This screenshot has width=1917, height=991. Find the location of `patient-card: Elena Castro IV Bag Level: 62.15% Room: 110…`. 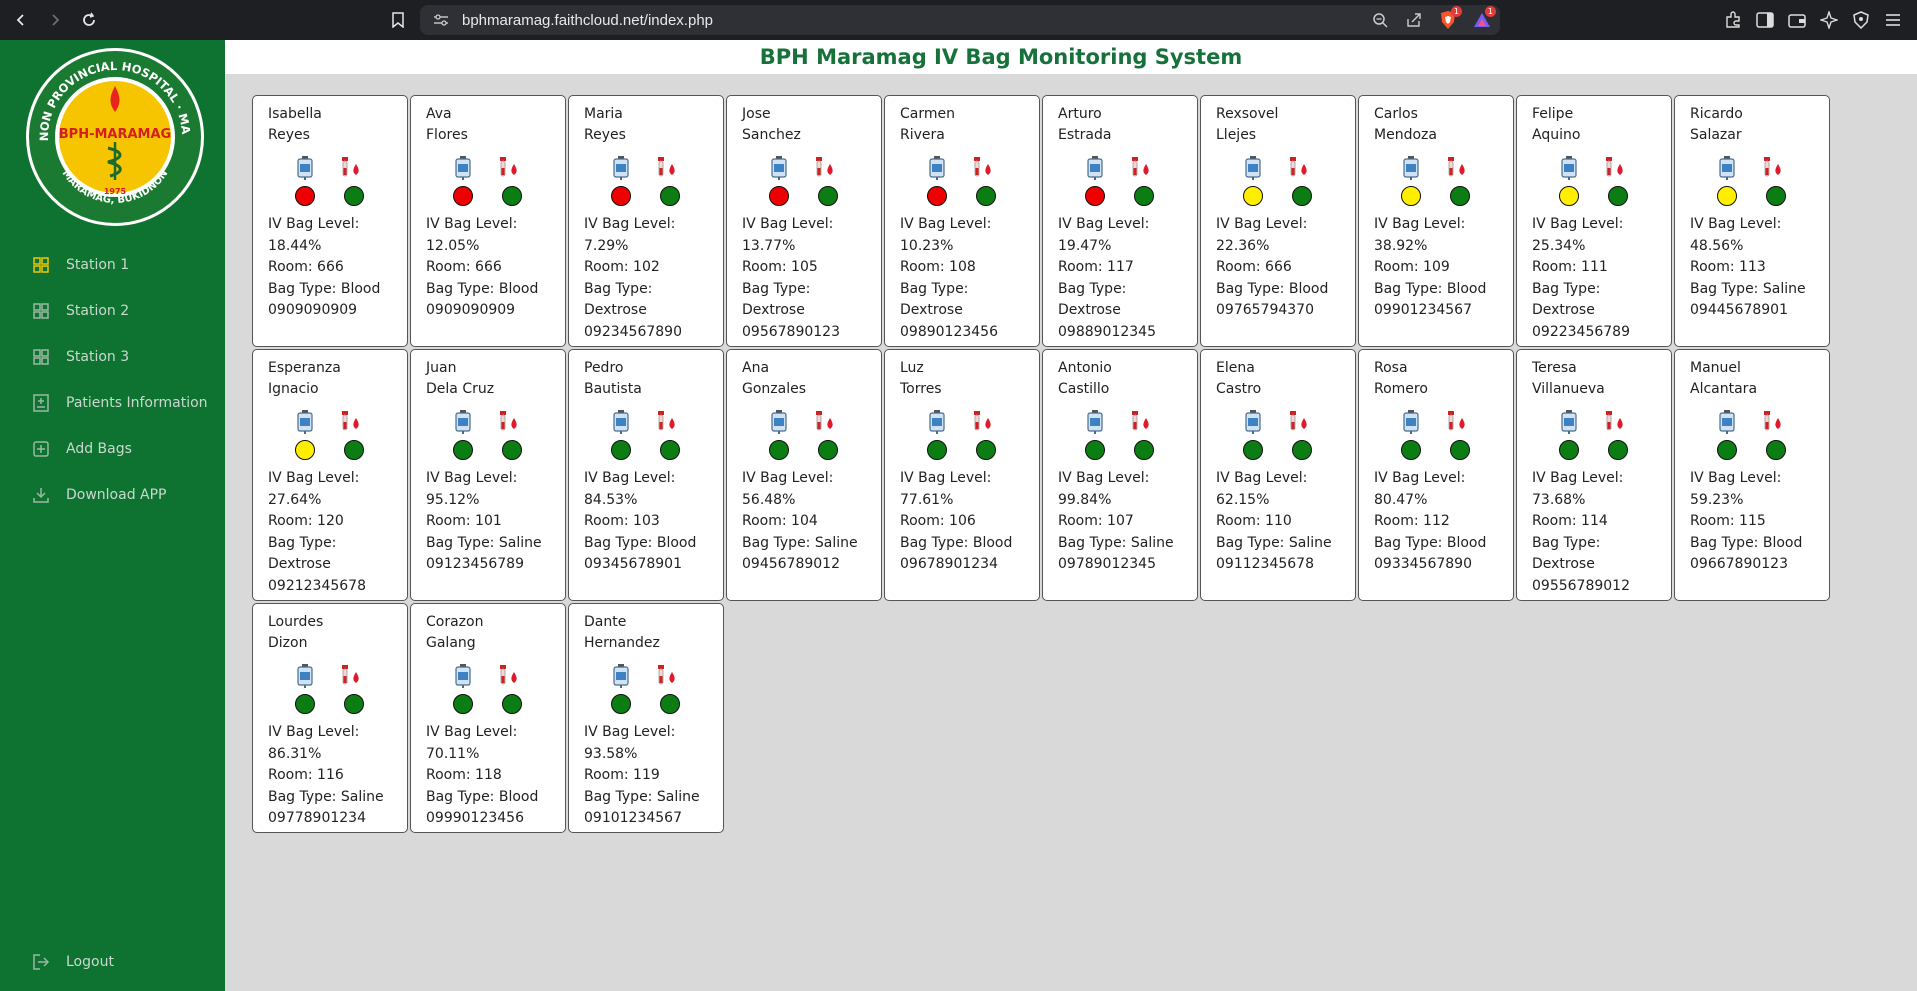

patient-card: Elena Castro IV Bag Level: 62.15% Room: 110… is located at coordinates (1278, 475).